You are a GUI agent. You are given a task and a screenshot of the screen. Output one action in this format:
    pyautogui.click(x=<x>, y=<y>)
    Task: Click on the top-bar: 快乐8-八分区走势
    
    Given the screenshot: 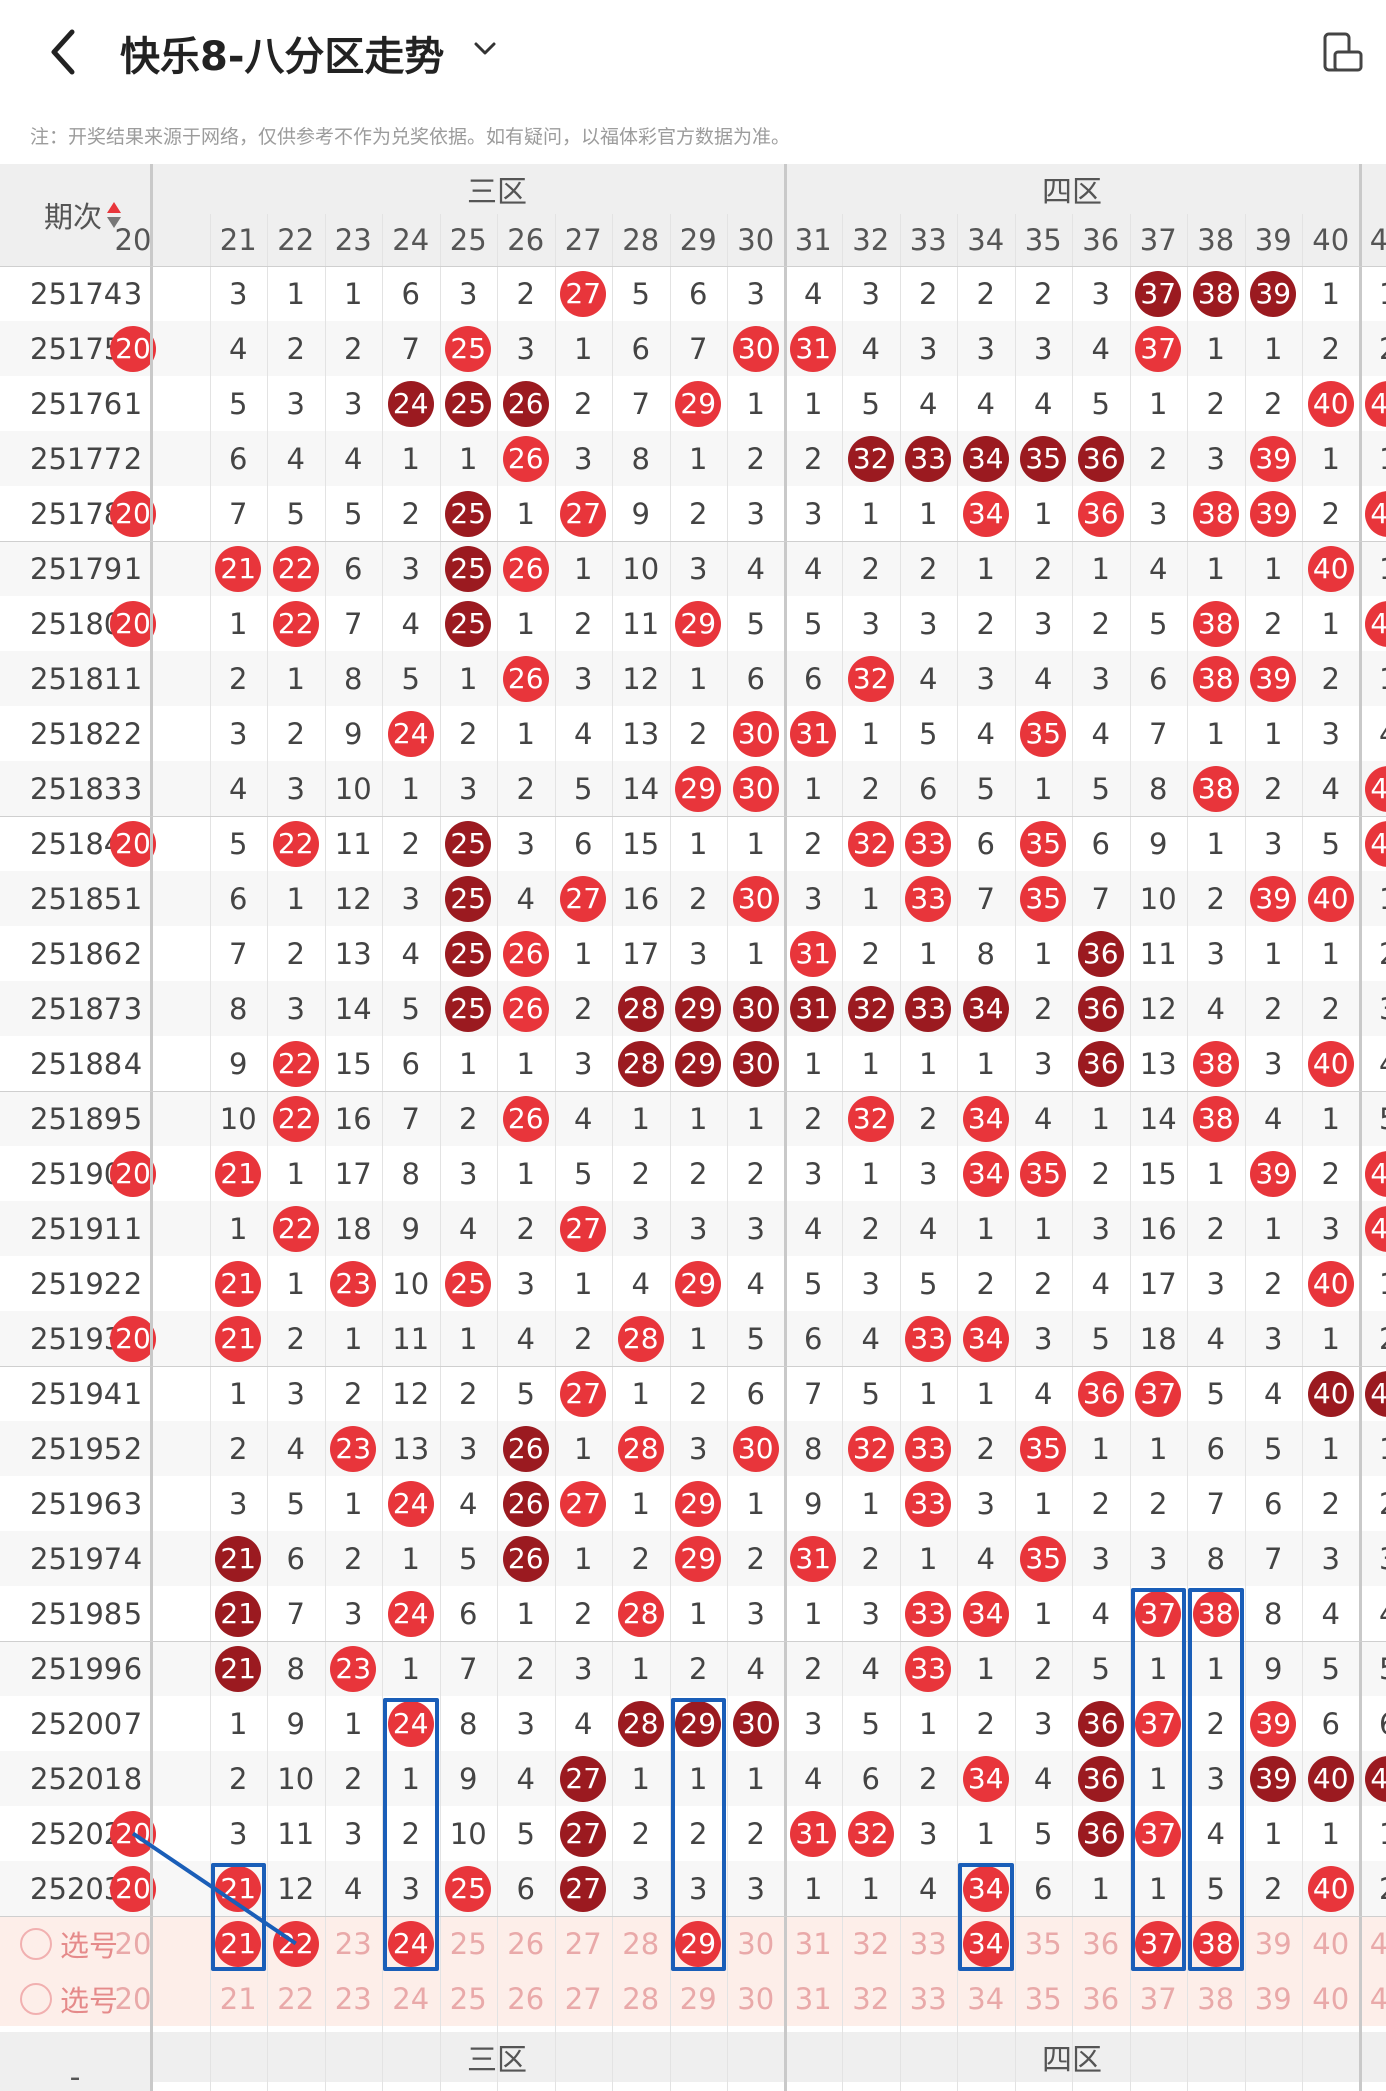 What is the action you would take?
    pyautogui.click(x=693, y=55)
    